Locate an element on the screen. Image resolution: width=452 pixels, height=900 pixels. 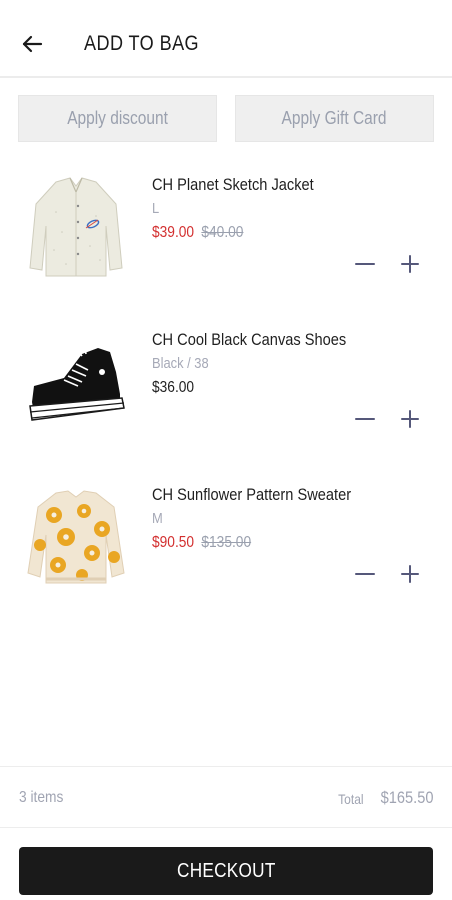
shoes-image is located at coordinates (76, 382).